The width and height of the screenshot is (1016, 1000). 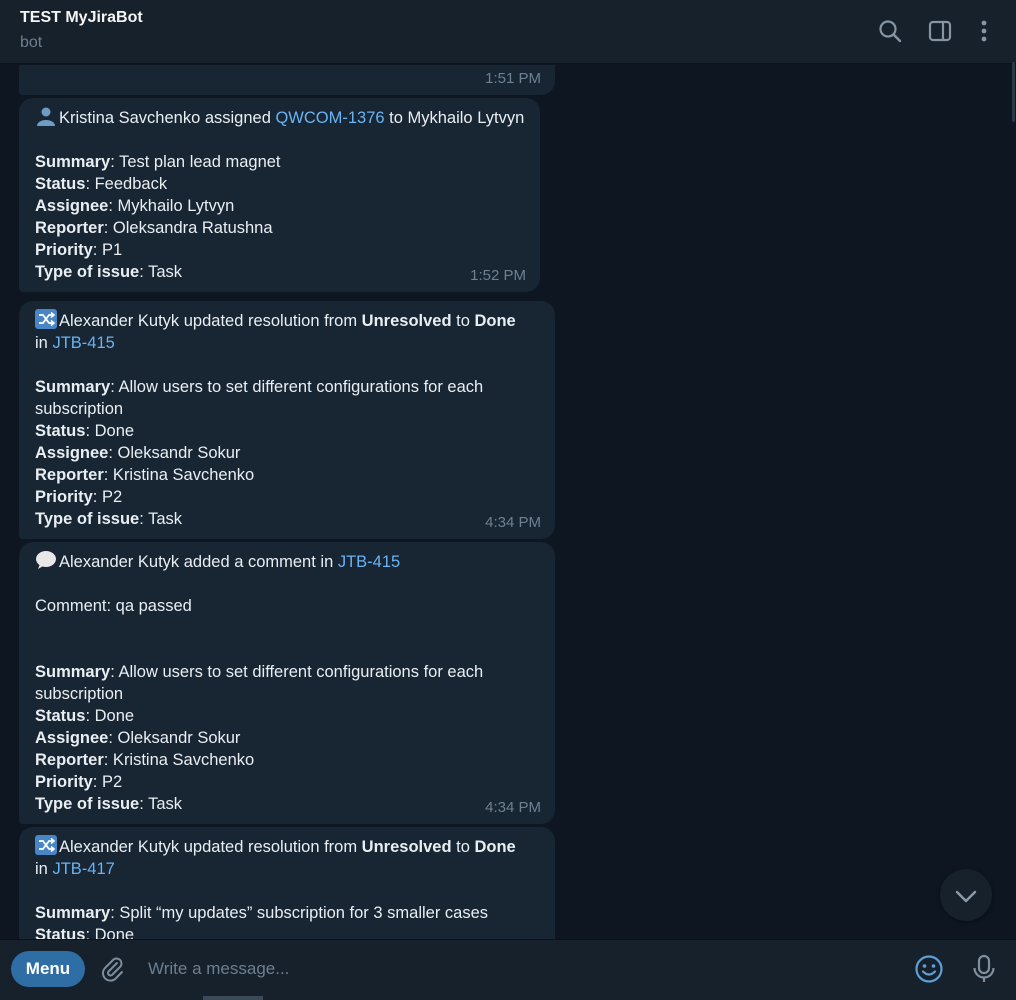 What do you see at coordinates (329, 118) in the screenshot?
I see `issue-link: QWCOM-1376` at bounding box center [329, 118].